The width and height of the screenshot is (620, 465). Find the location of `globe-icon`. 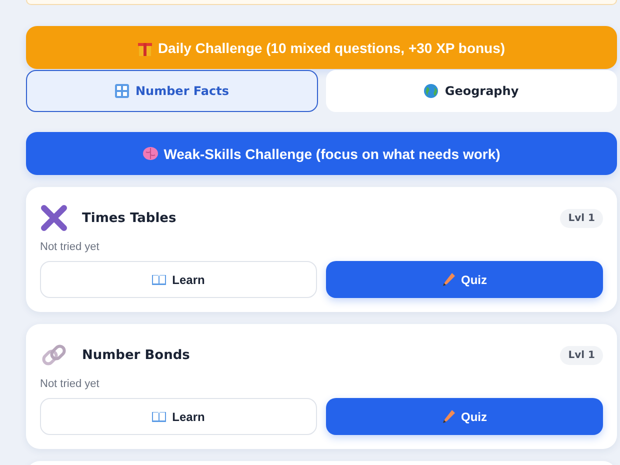

globe-icon is located at coordinates (431, 91).